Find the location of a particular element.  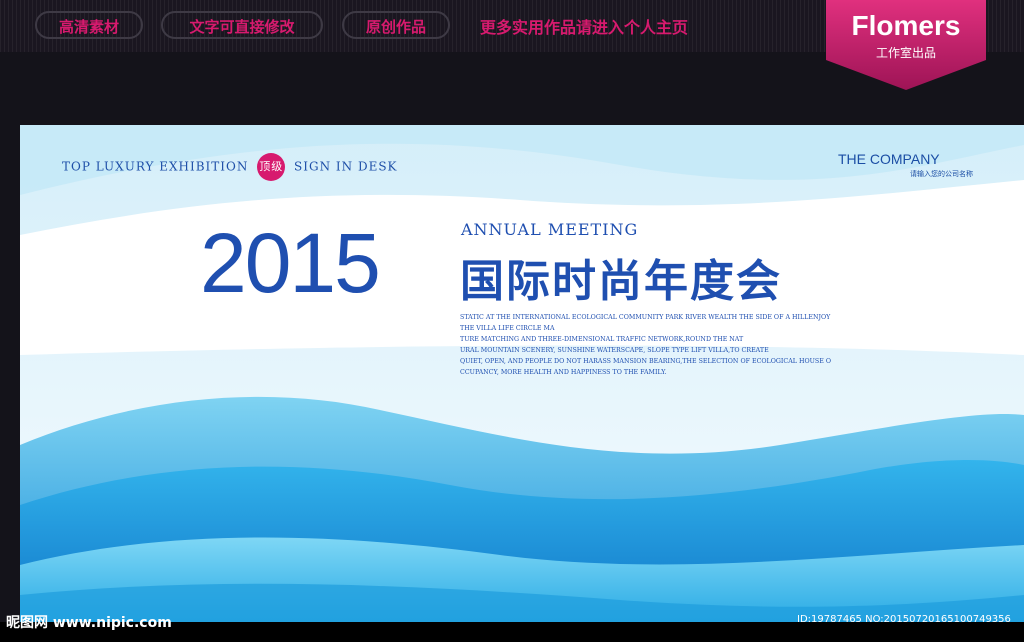

event-title: 国际时尚年度会 is located at coordinates (621, 281).